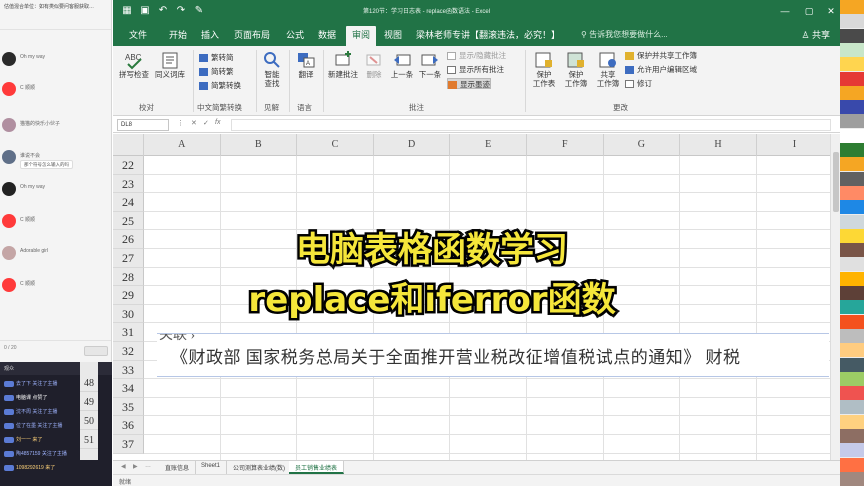 The height and width of the screenshot is (486, 864). I want to click on previous-comment-button: 上一条, so click(402, 64).